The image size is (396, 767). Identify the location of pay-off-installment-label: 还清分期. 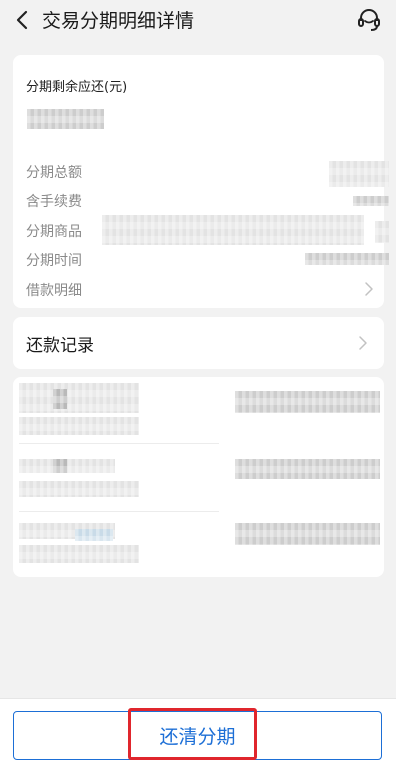
(197, 737).